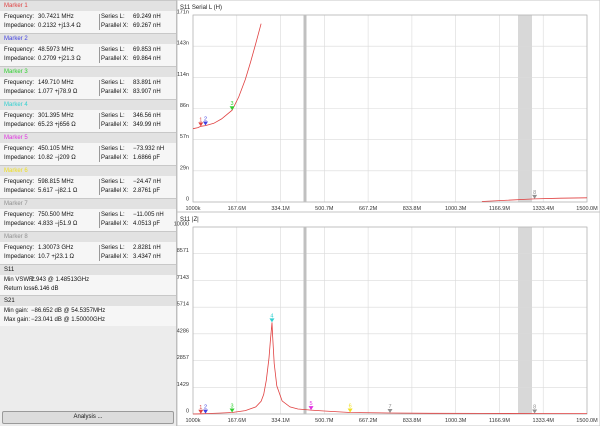 This screenshot has width=600, height=426. Describe the element at coordinates (183, 278) in the screenshot. I see `y-tick-label: 7143` at that location.